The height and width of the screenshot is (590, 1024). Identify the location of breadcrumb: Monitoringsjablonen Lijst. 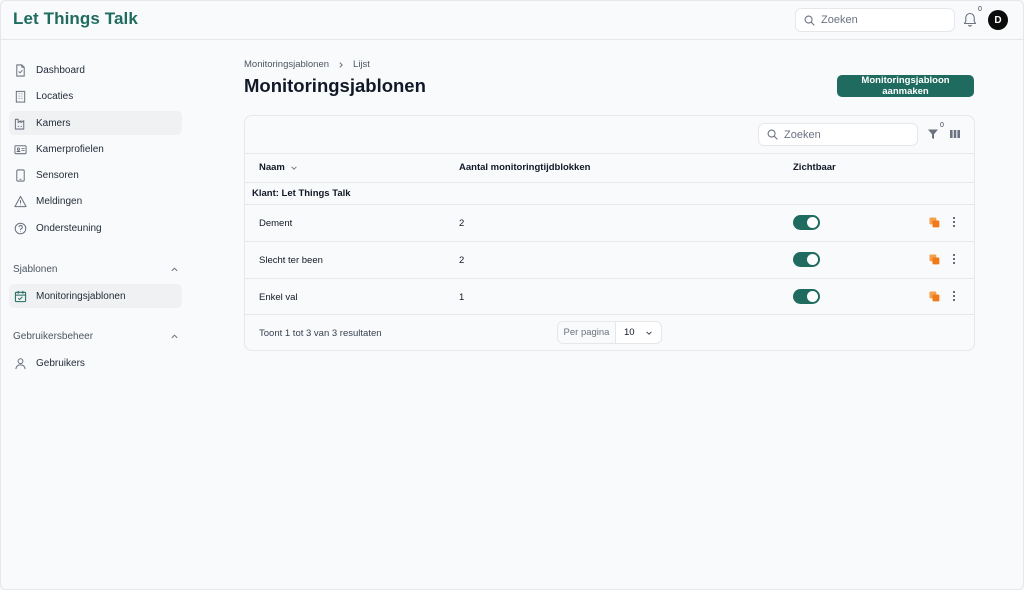
(307, 64).